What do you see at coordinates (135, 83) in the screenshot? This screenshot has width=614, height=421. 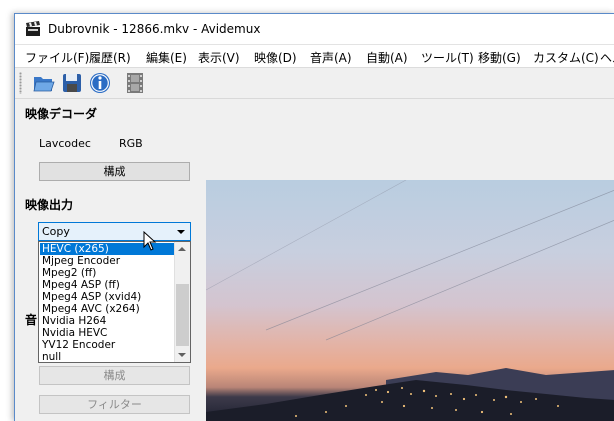 I see `film-strip-icon` at bounding box center [135, 83].